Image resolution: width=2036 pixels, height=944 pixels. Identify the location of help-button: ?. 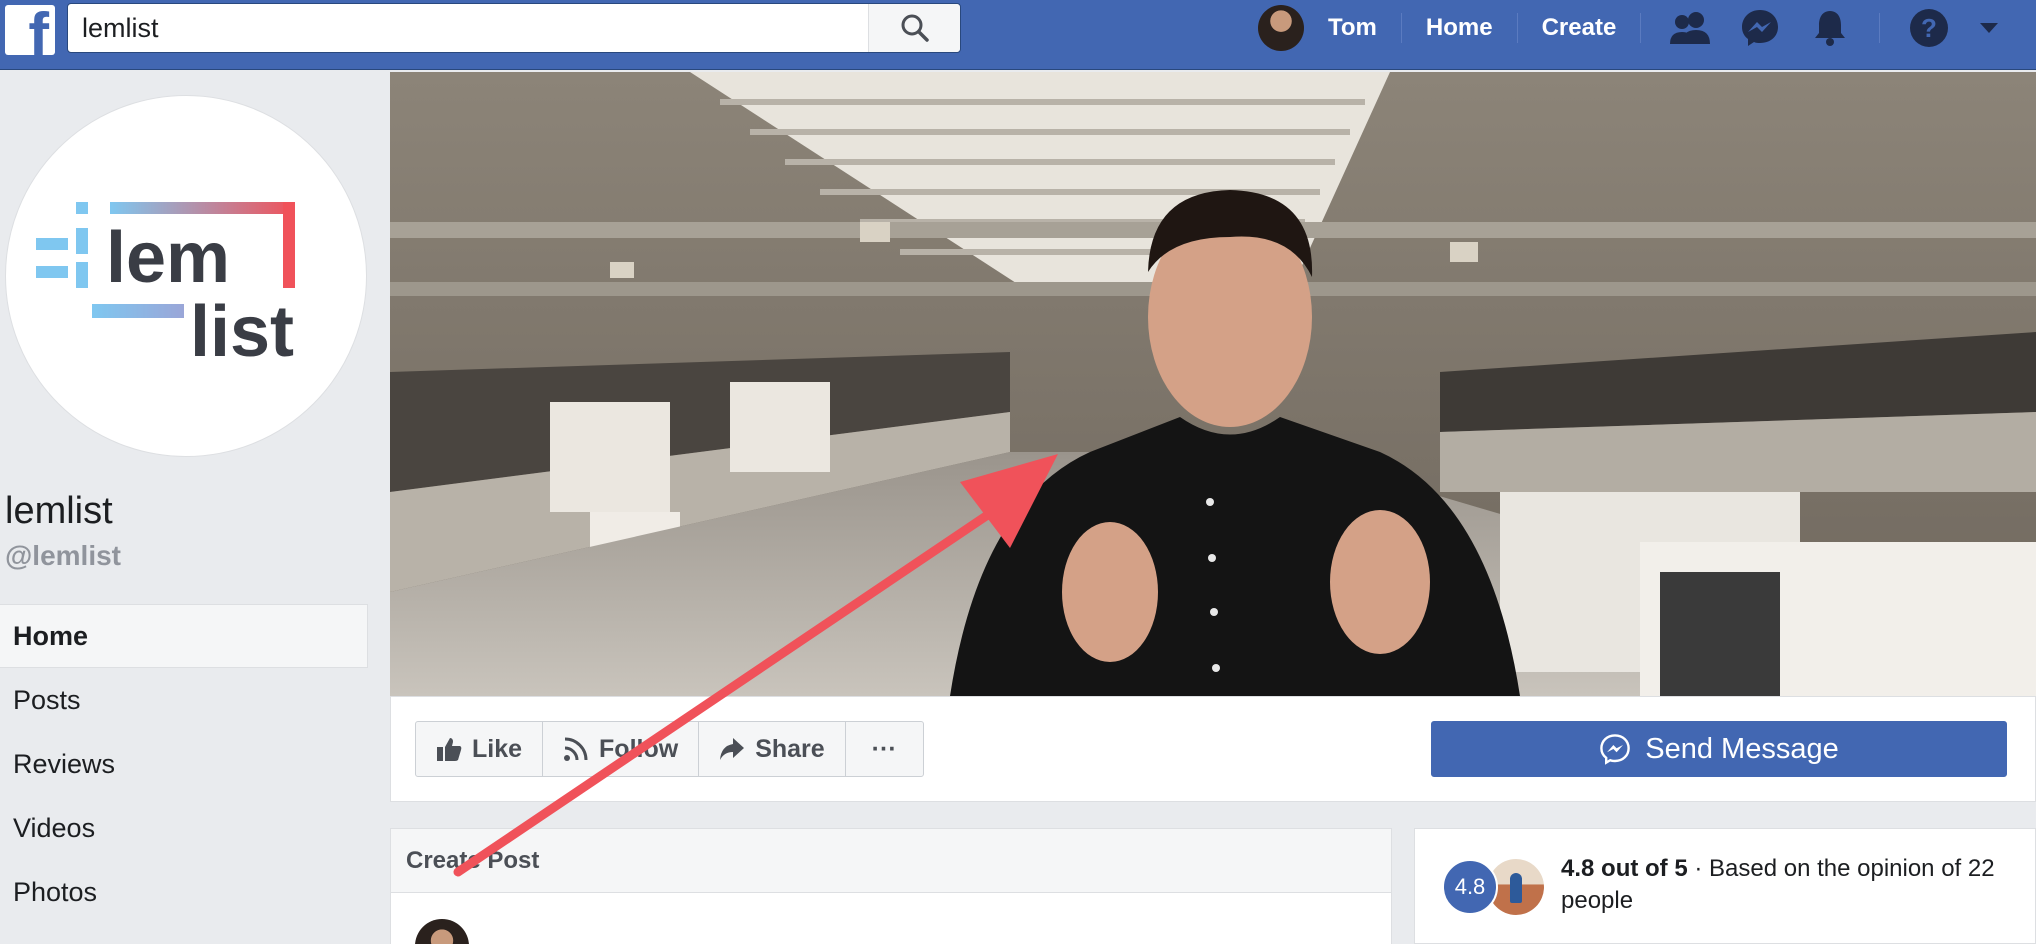
(1929, 28).